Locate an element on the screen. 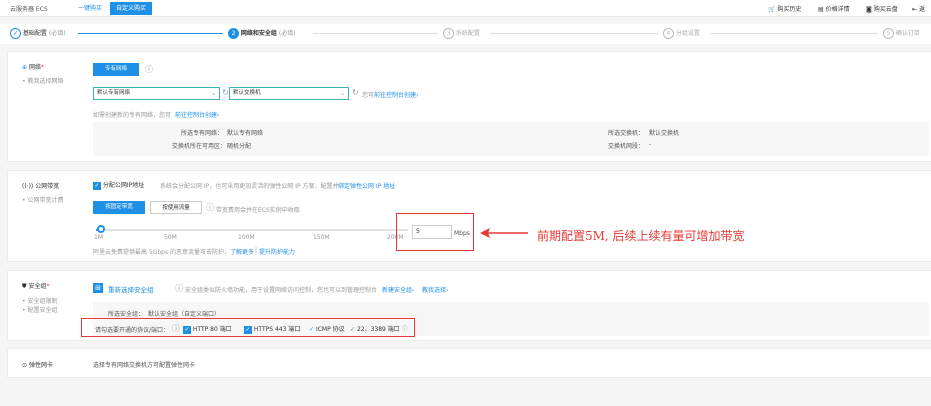 Image resolution: width=931 pixels, height=406 pixels. selected-group-label: 所选安全组： is located at coordinates (126, 314).